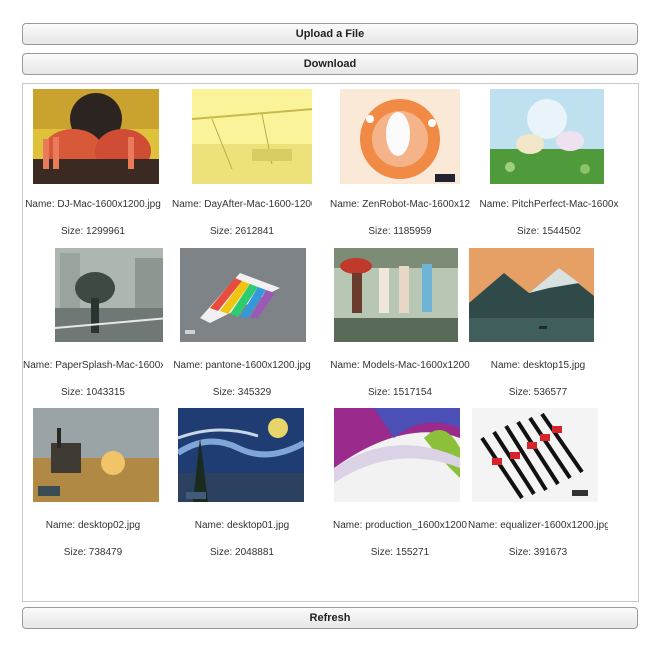  Describe the element at coordinates (93, 392) in the screenshot. I see `image-size: Size: 1043315` at that location.